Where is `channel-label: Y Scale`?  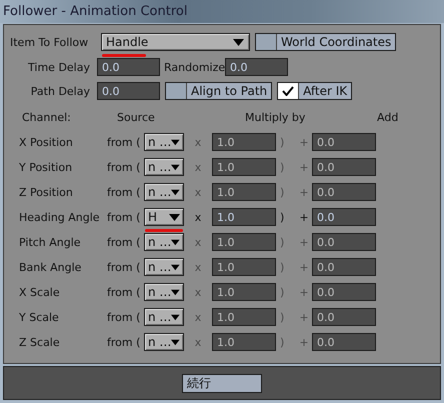
channel-label: Y Scale is located at coordinates (39, 317).